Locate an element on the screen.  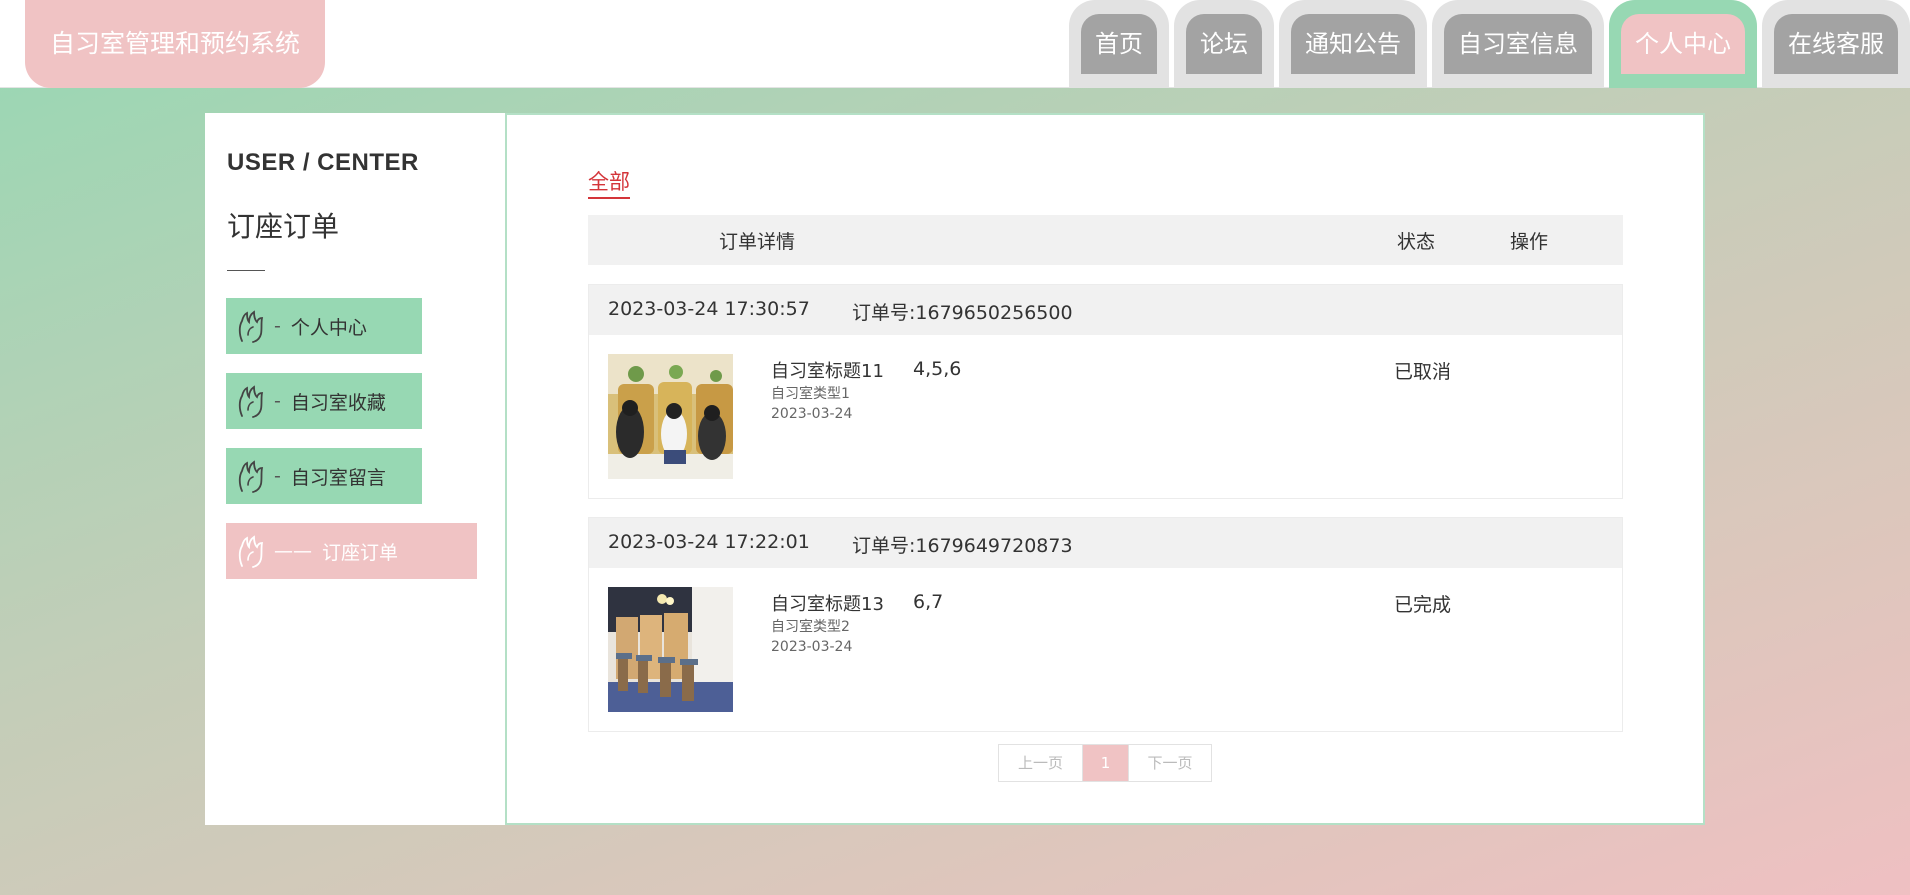
study-room-type: 自习室类型1 is located at coordinates (810, 394).